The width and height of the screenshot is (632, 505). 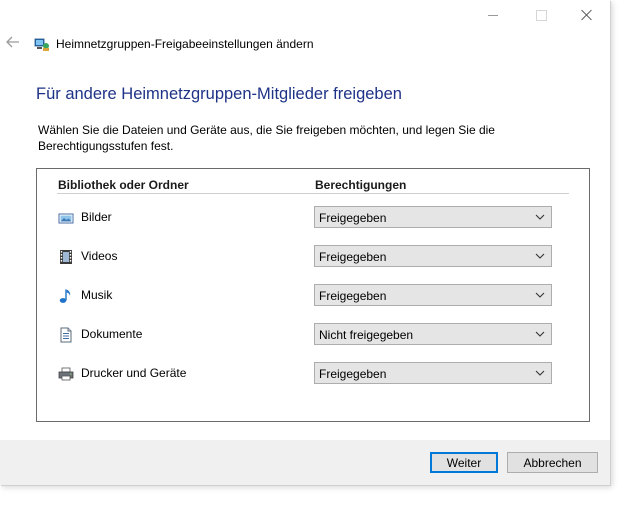 What do you see at coordinates (313, 218) in the screenshot?
I see `table-row: Bilder Freigegeben` at bounding box center [313, 218].